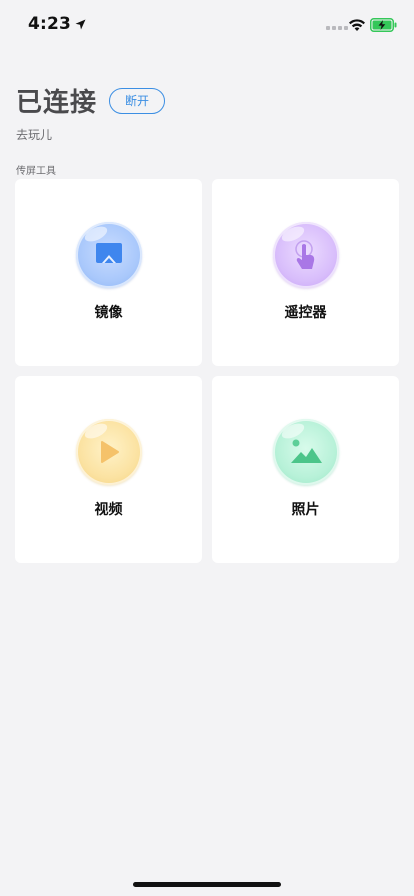  I want to click on photo-icon, so click(305, 452).